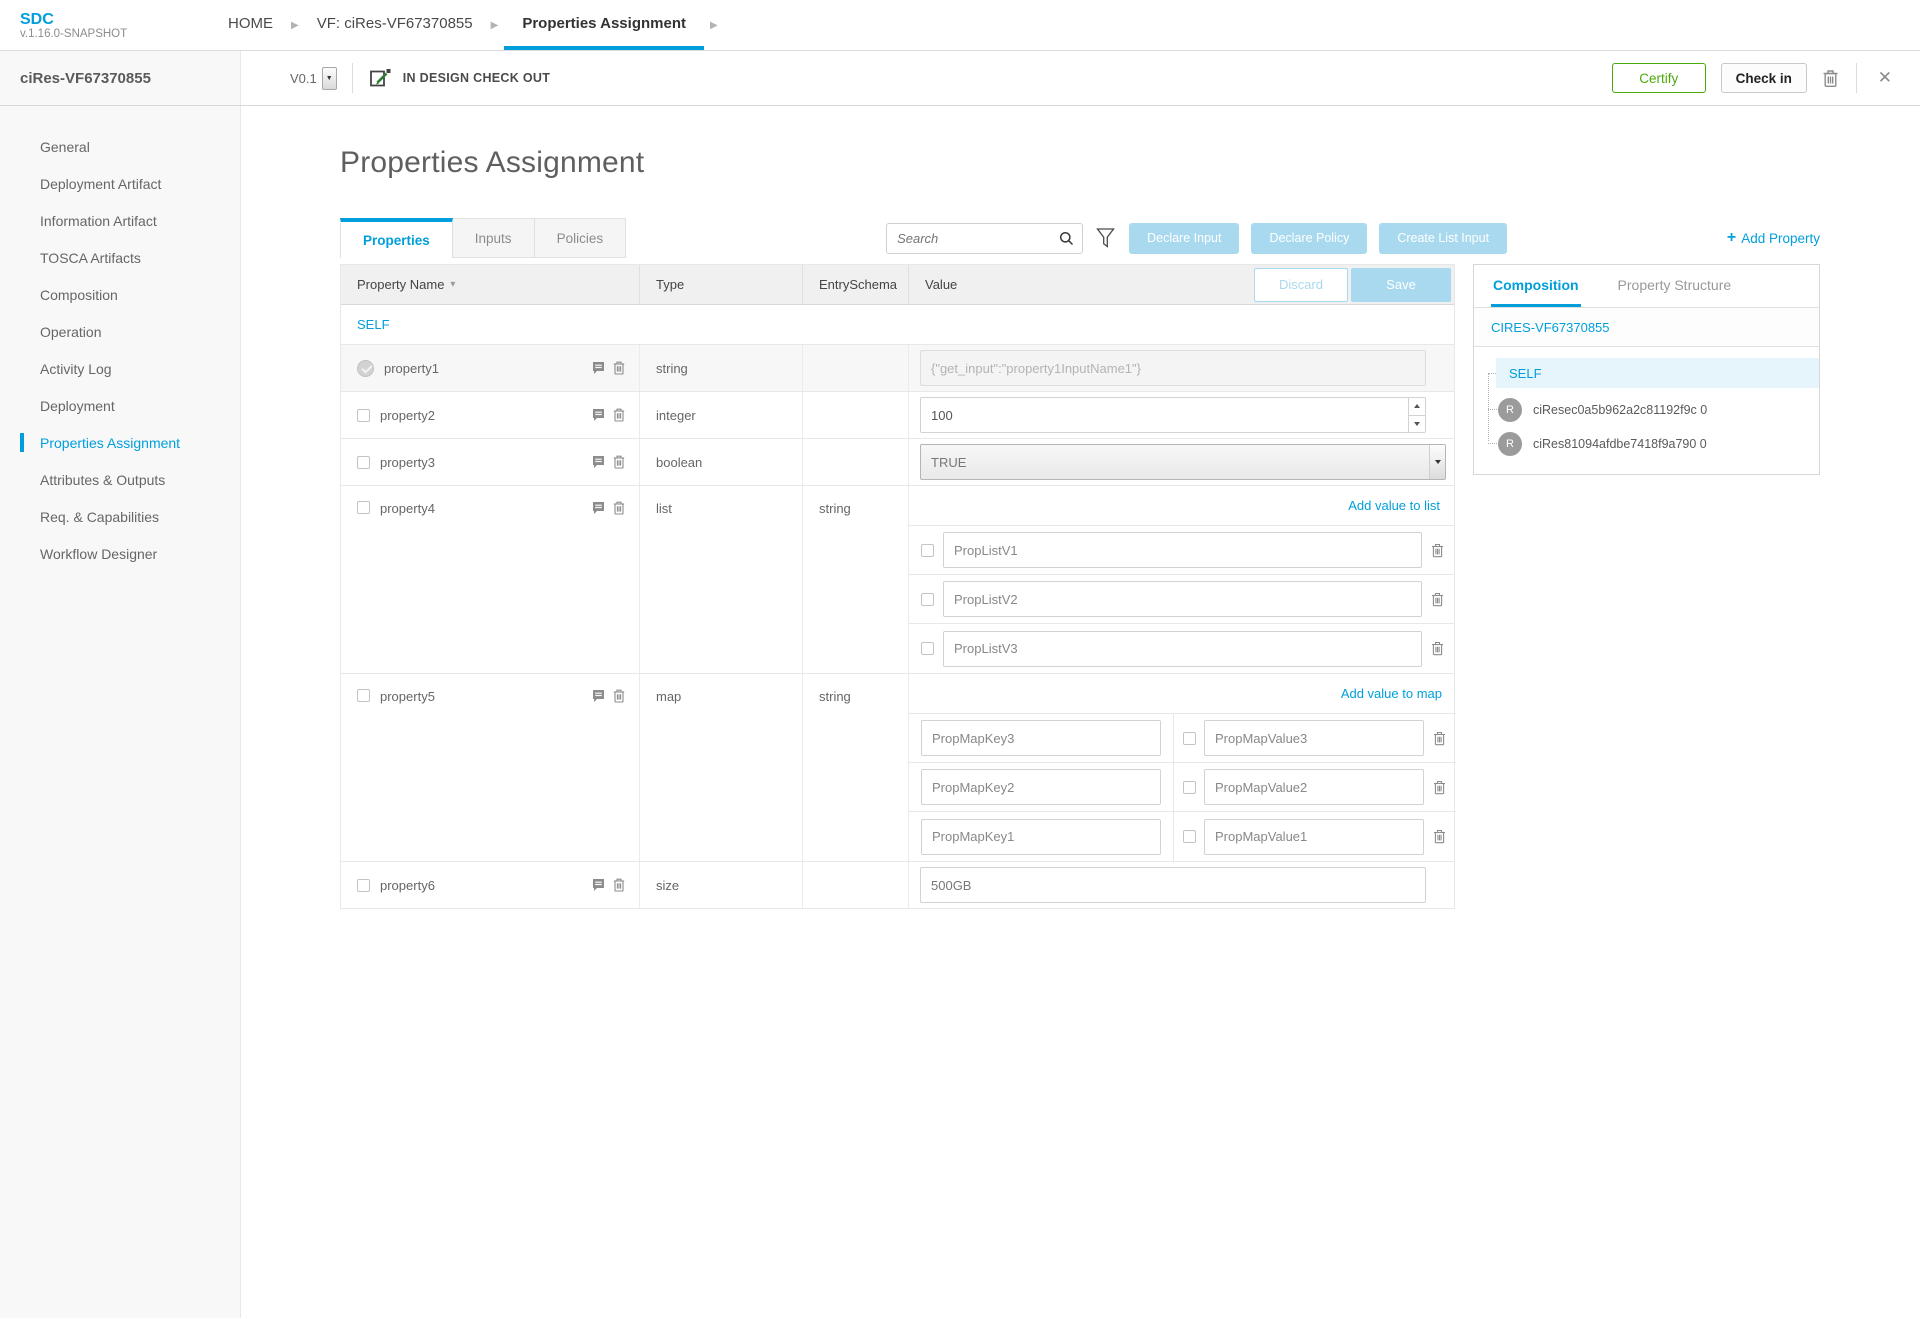 The image size is (1920, 1319). Describe the element at coordinates (1830, 78) in the screenshot. I see `delete-trash-icon` at that location.